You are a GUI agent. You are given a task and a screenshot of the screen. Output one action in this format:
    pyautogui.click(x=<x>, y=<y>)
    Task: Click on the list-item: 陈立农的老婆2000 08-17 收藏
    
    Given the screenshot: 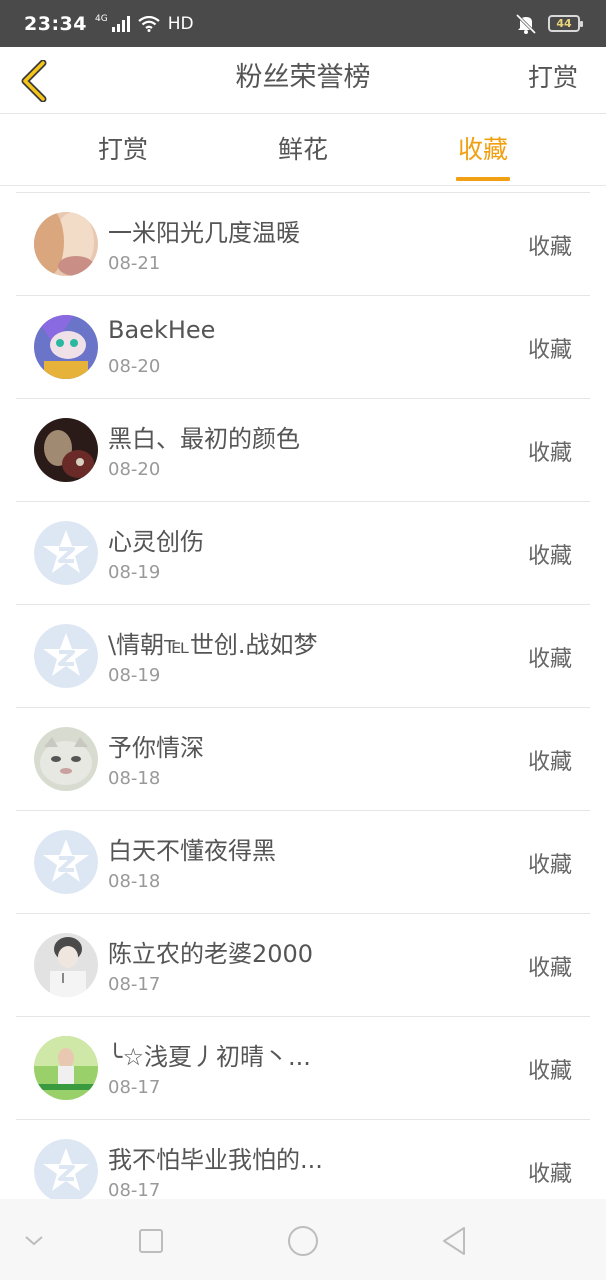 What is the action you would take?
    pyautogui.click(x=303, y=965)
    